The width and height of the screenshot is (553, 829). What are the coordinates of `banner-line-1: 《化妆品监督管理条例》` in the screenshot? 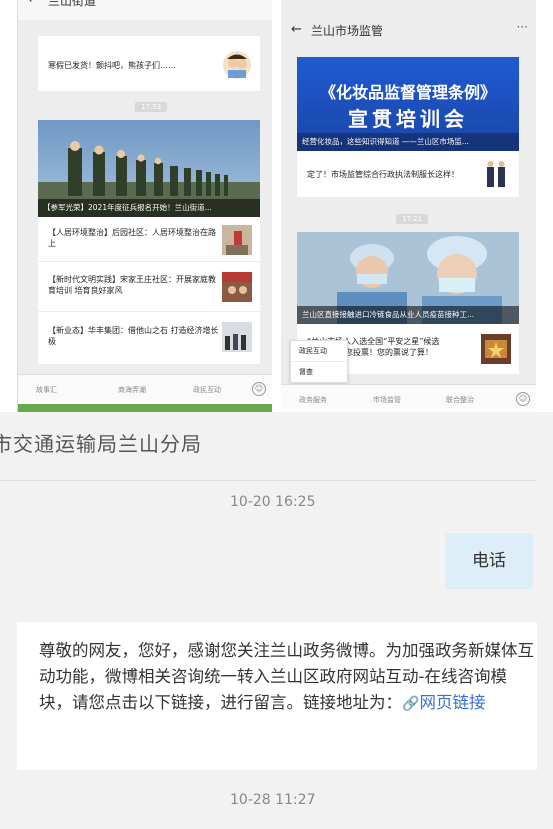 It's located at (407, 92).